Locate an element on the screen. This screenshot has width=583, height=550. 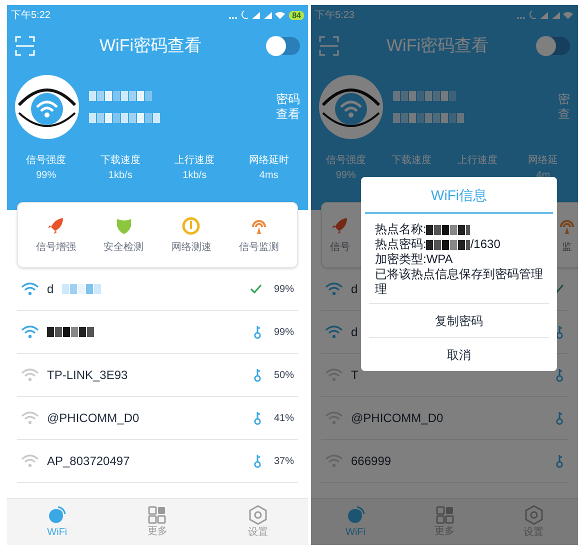
signal-strength: 50% is located at coordinates (283, 375).